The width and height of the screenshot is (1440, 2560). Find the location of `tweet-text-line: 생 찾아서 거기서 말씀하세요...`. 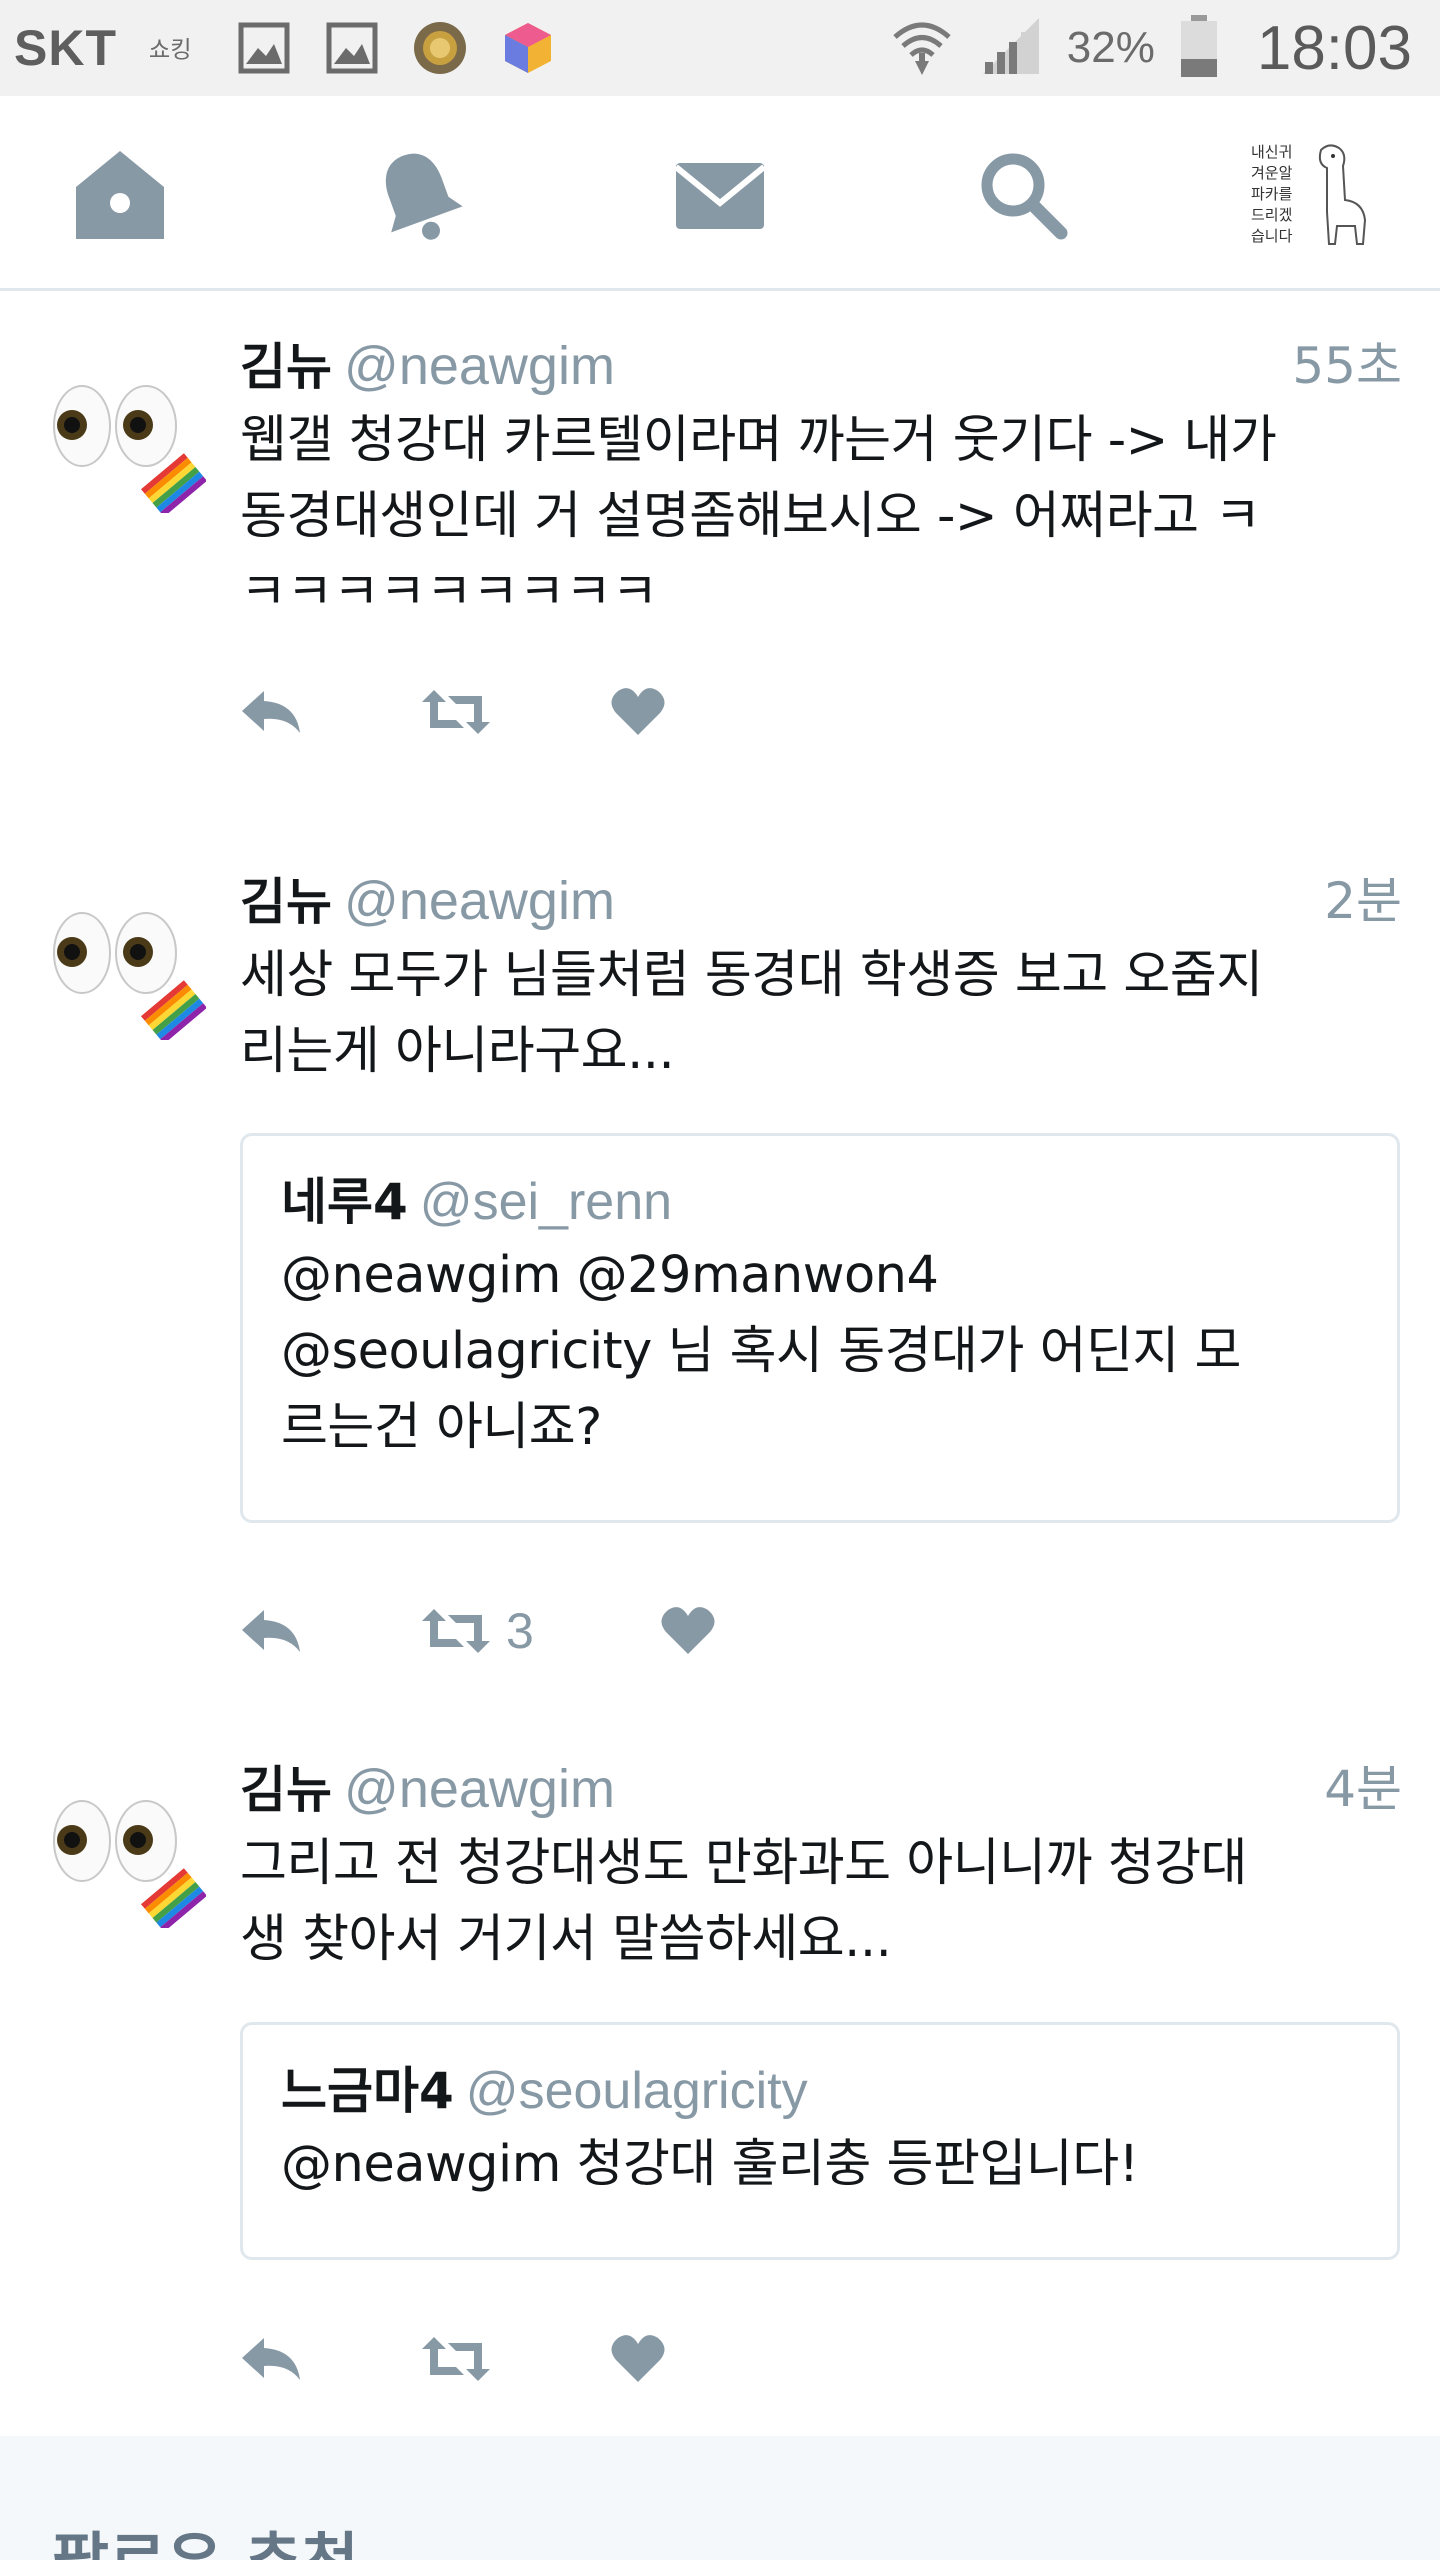

tweet-text-line: 생 찾아서 거기서 말씀하세요... is located at coordinates (566, 1939).